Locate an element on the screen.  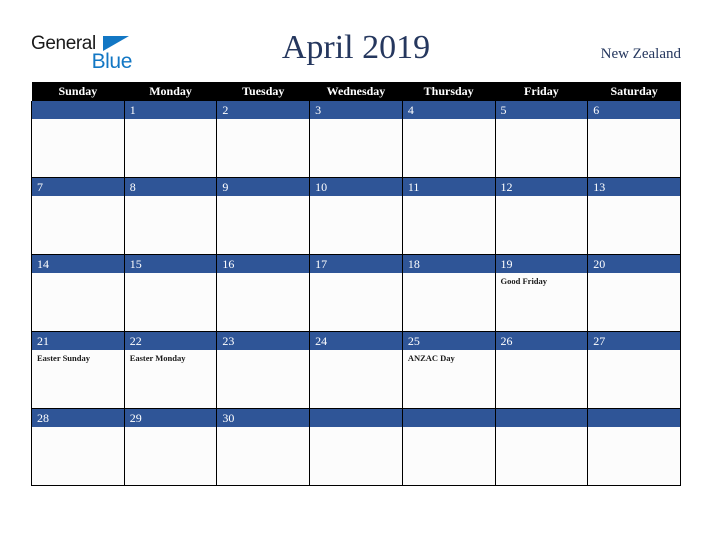
day-number: 14 is located at coordinates (78, 264).